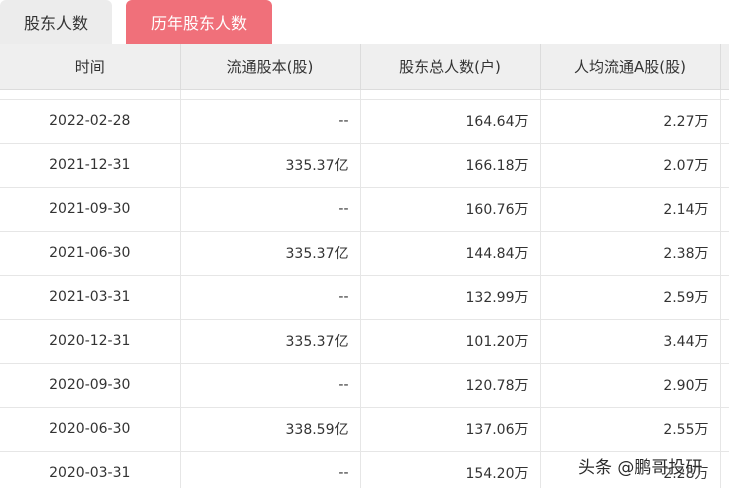  What do you see at coordinates (630, 429) in the screenshot?
I see `avg-shares-cell: 2.55万` at bounding box center [630, 429].